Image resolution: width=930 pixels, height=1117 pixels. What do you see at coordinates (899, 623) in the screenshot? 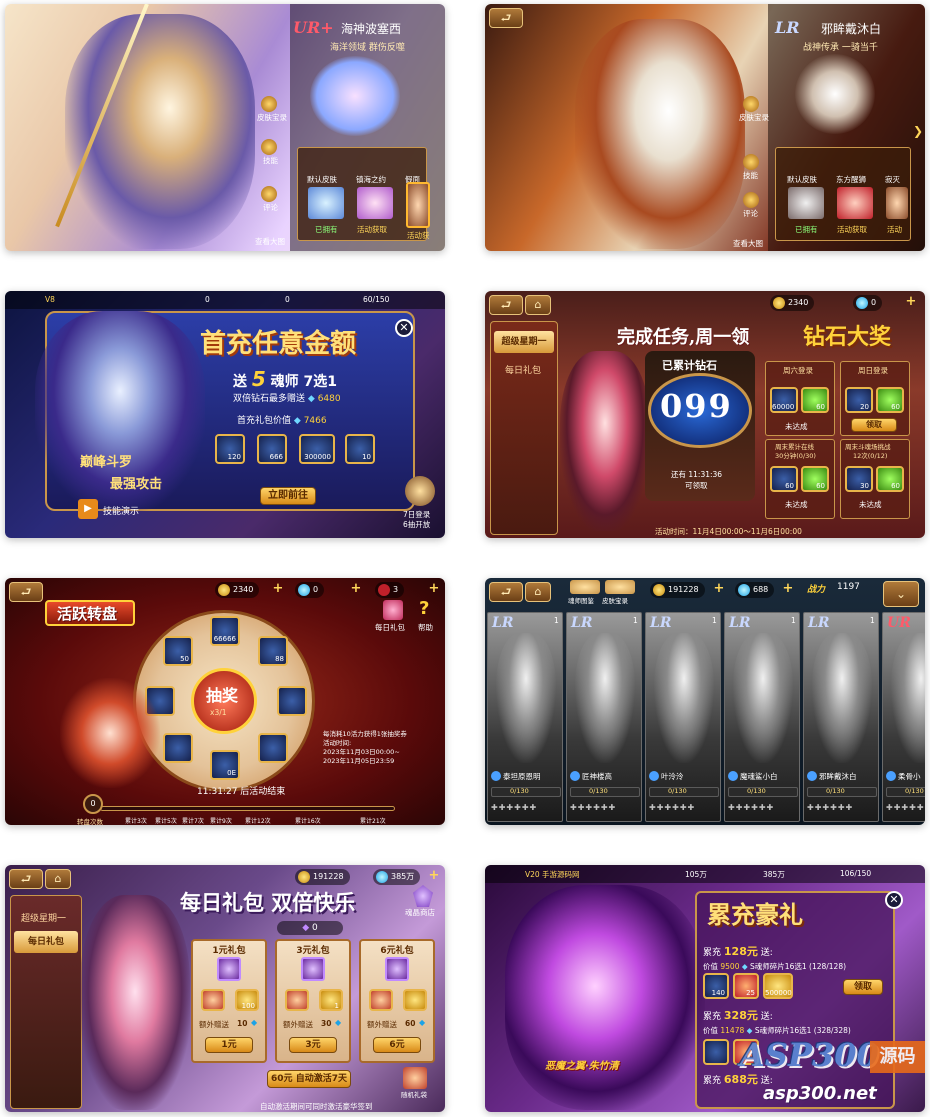
I see `hero-rarity-badge: UR` at bounding box center [899, 623].